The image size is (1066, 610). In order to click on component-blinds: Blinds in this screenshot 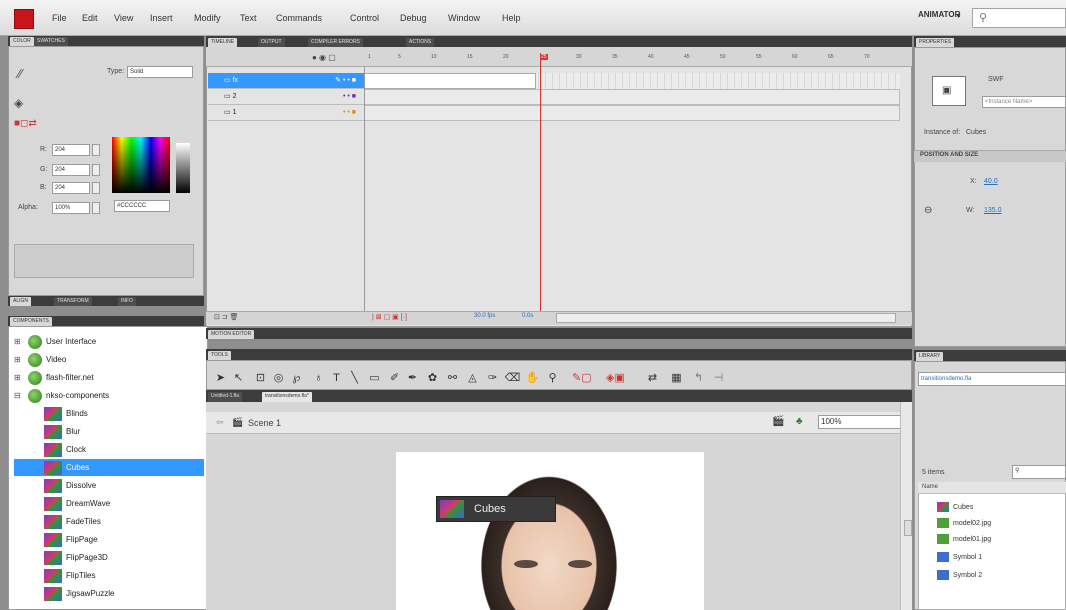, I will do `click(109, 413)`.